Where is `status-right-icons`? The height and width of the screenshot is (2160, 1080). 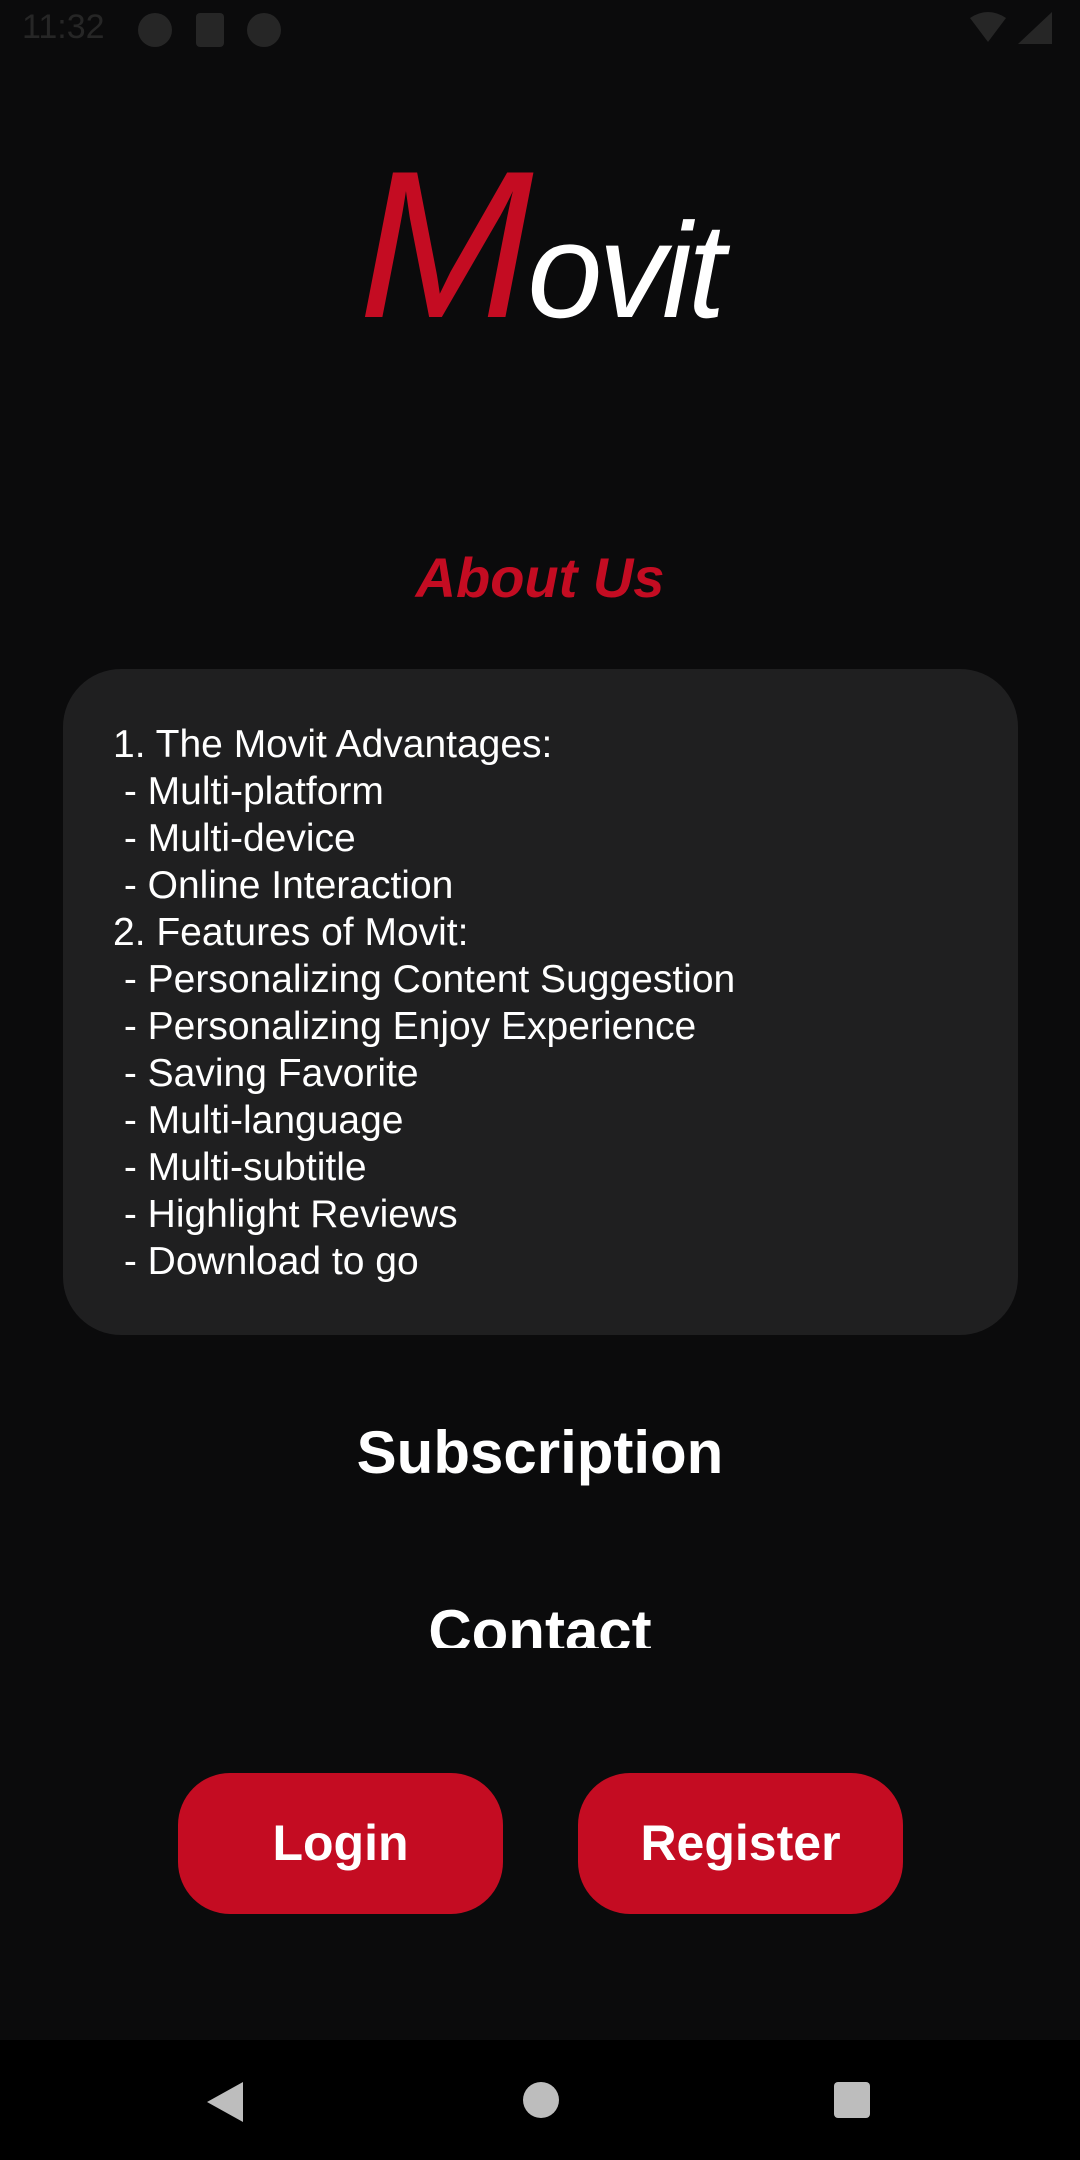
status-right-icons is located at coordinates (1013, 30).